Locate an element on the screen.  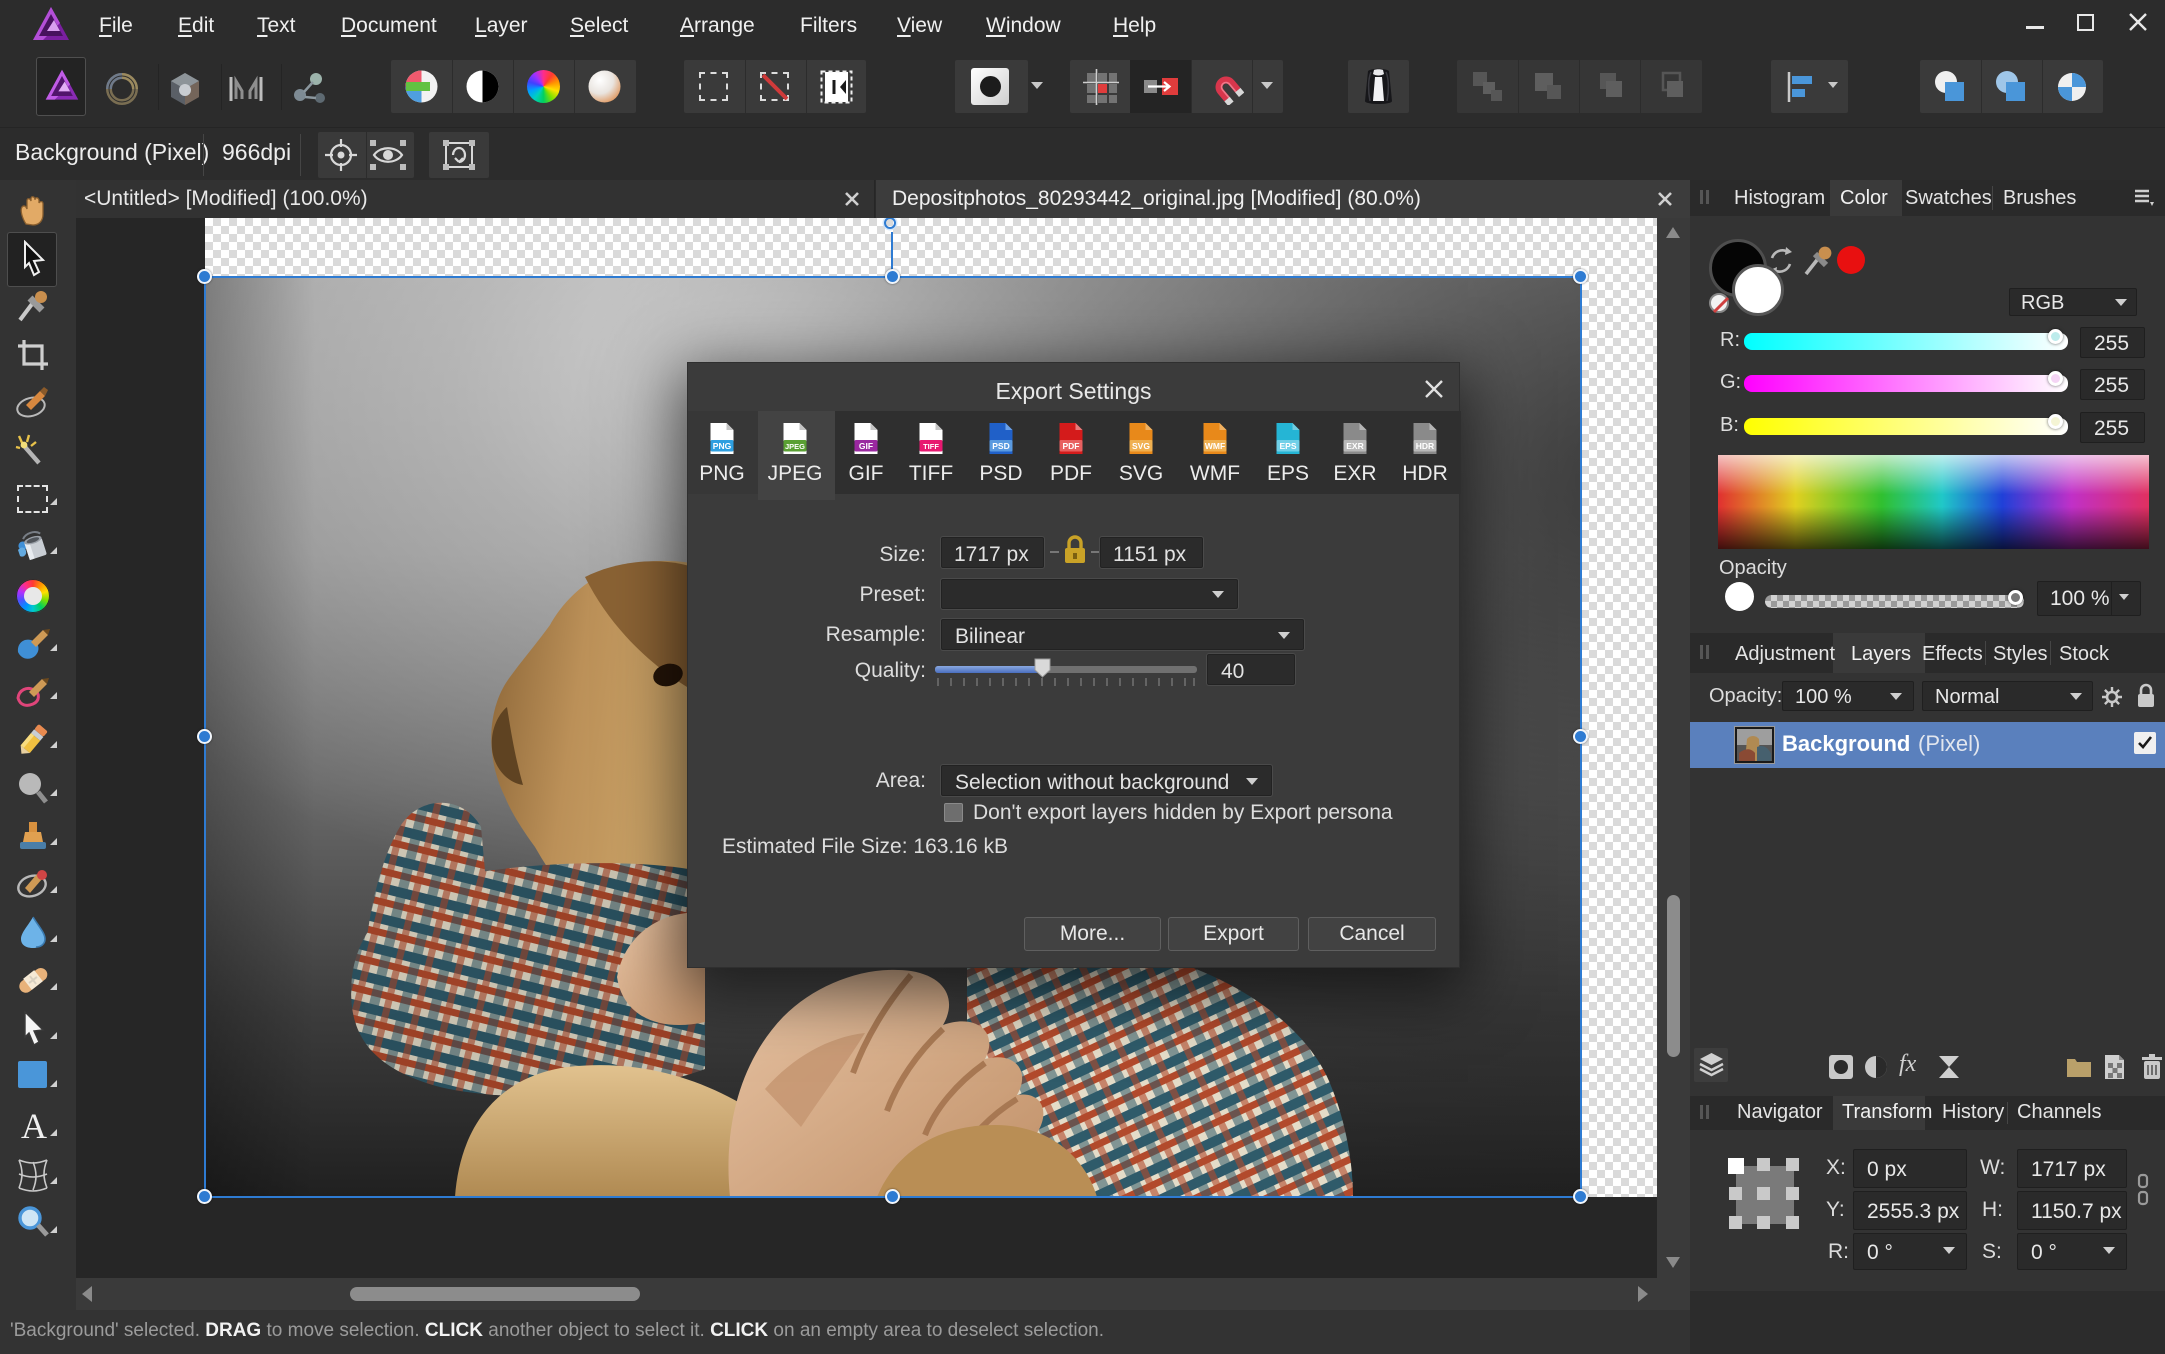
svg-text: EPS is located at coordinates (1287, 446).